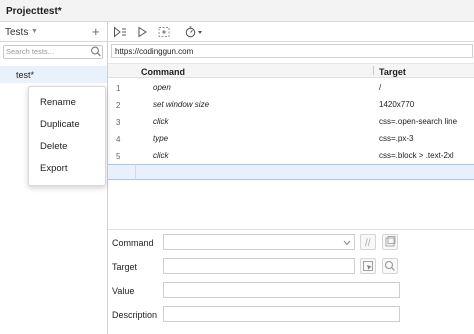  I want to click on chevron-down-icon: ▼, so click(34, 31).